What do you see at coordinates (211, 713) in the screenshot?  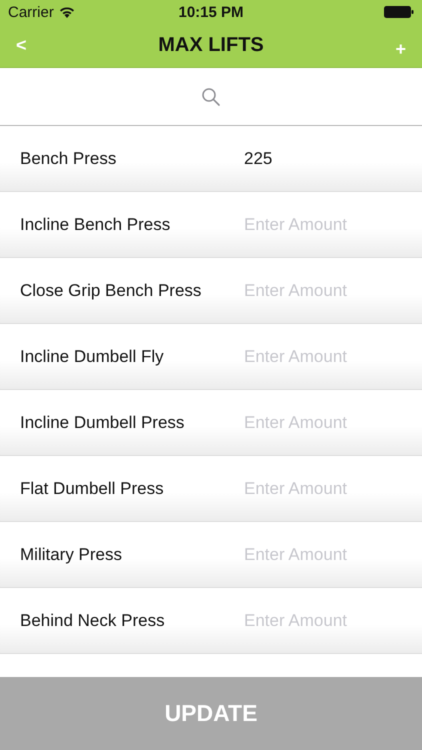 I see `update-button: UPDATE` at bounding box center [211, 713].